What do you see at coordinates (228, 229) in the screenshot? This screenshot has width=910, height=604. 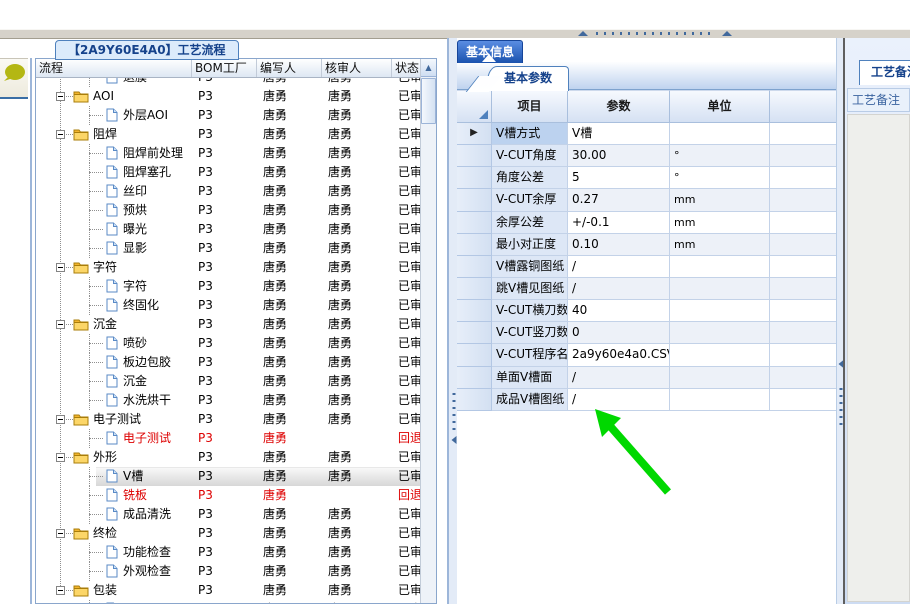 I see `tree-row: 曝光 P3 唐勇 唐勇 已审核` at bounding box center [228, 229].